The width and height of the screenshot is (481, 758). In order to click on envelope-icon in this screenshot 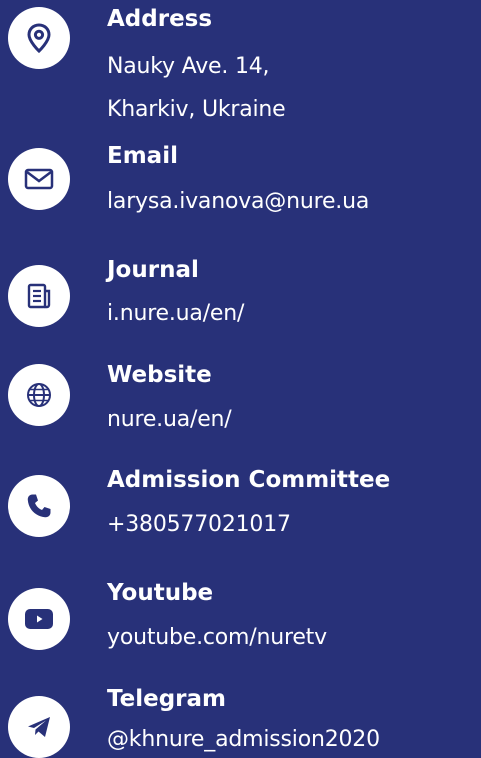, I will do `click(39, 179)`.